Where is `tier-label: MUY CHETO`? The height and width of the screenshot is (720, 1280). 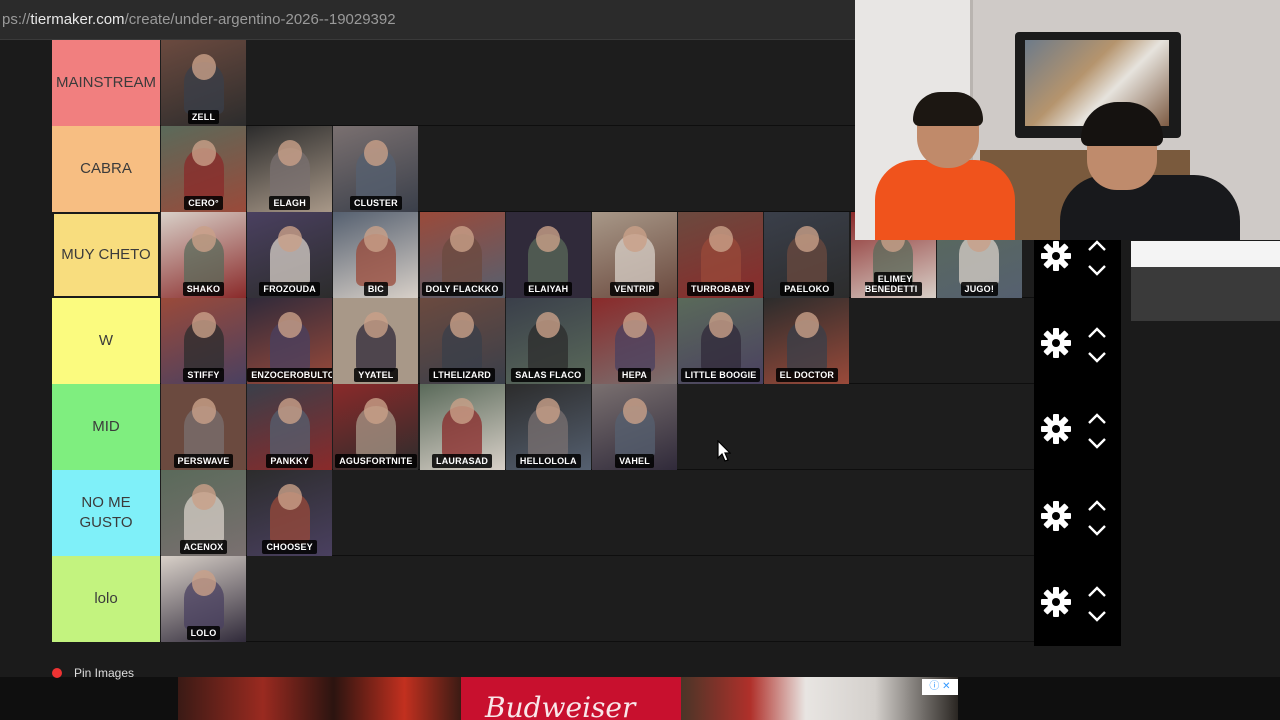 tier-label: MUY CHETO is located at coordinates (106, 255).